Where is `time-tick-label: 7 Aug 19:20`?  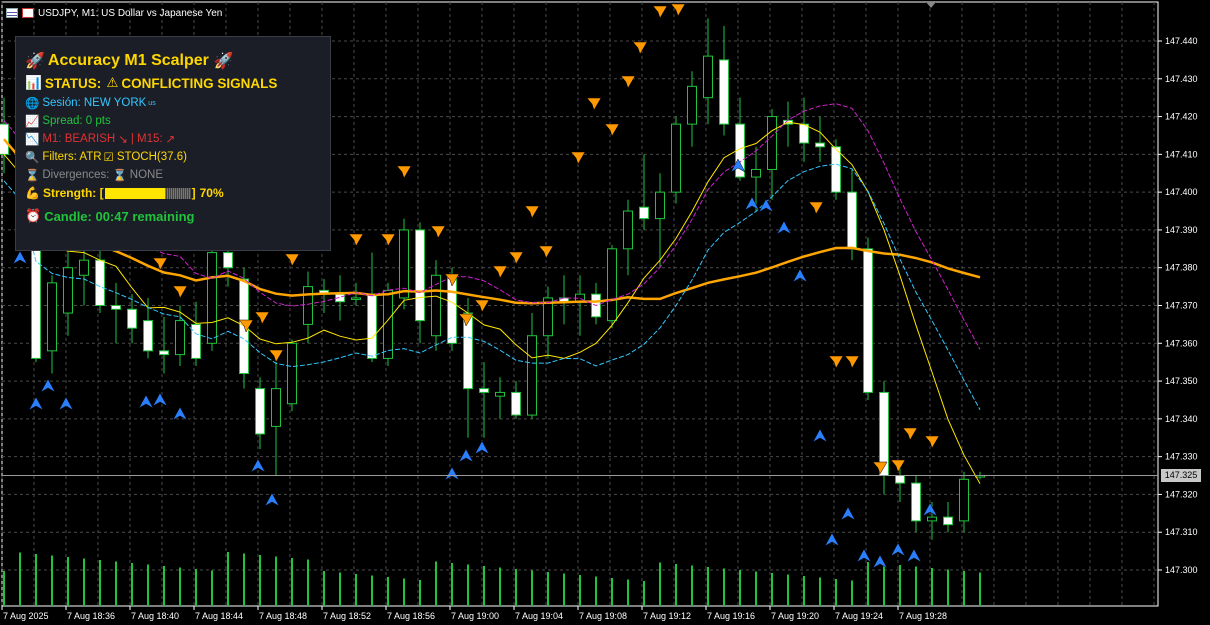
time-tick-label: 7 Aug 19:20 is located at coordinates (795, 616).